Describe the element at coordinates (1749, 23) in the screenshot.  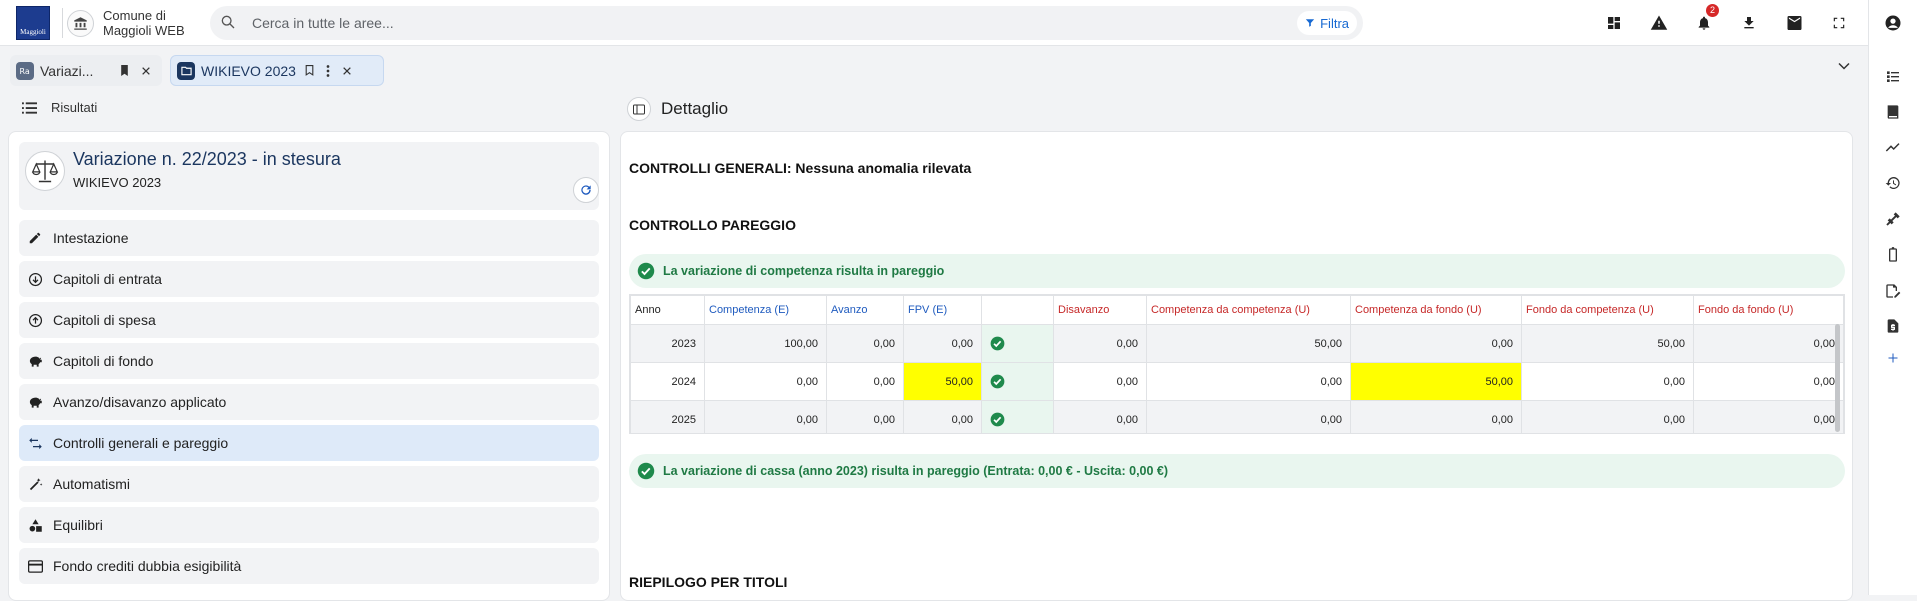
I see `download-icon` at that location.